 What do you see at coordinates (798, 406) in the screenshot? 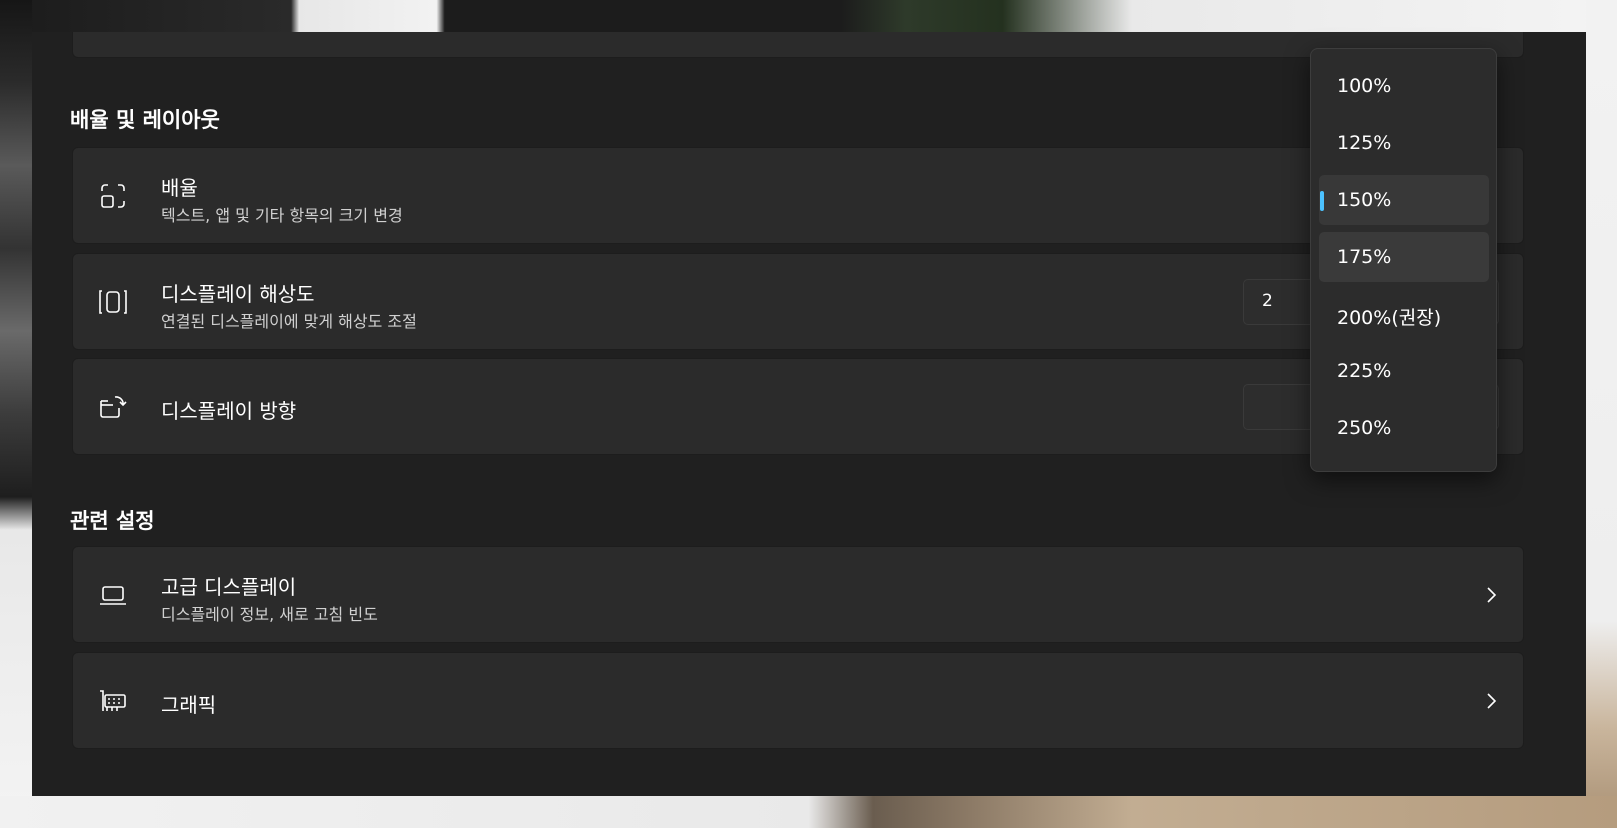
I see `orientation-card: 디스플레이 방향` at bounding box center [798, 406].